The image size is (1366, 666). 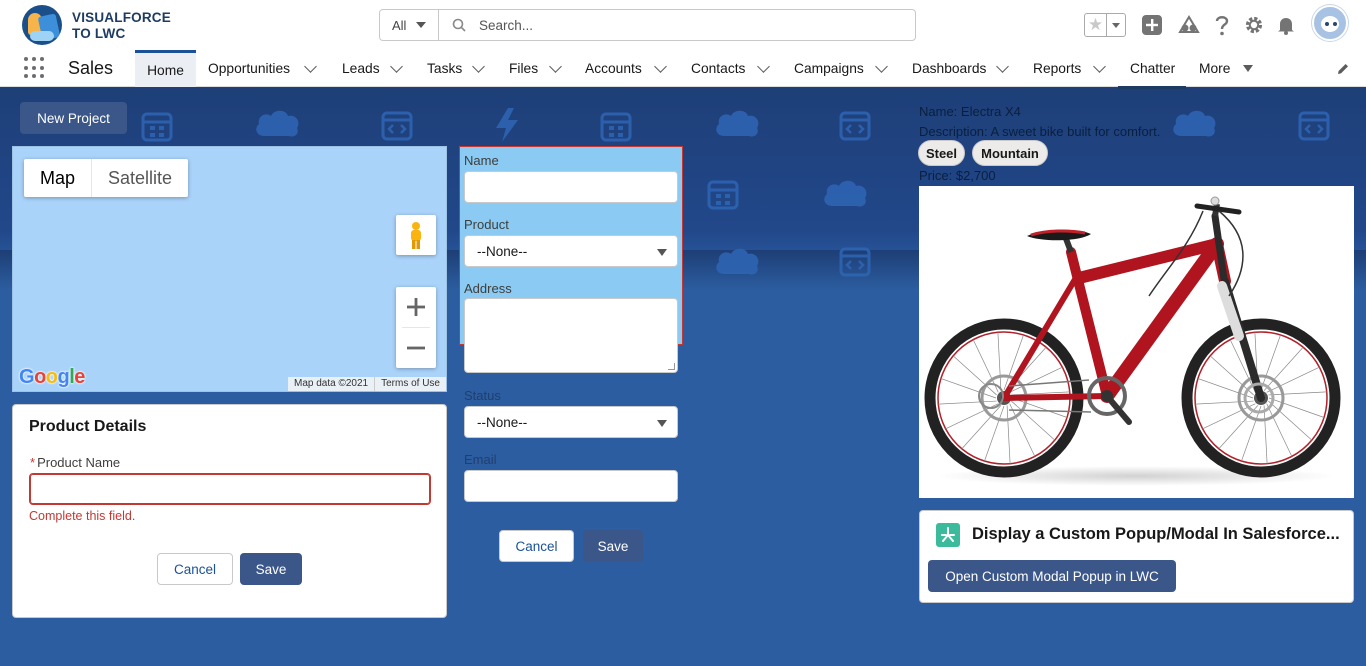 What do you see at coordinates (1330, 23) in the screenshot?
I see `user-avatar` at bounding box center [1330, 23].